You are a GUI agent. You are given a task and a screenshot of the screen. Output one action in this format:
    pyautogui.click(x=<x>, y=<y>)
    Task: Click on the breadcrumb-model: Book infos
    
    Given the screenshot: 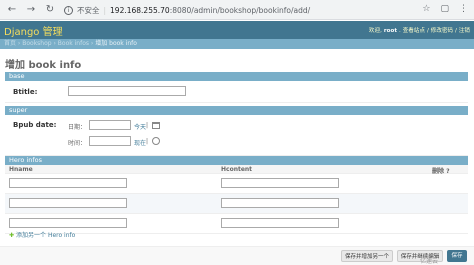 What is the action you would take?
    pyautogui.click(x=73, y=43)
    